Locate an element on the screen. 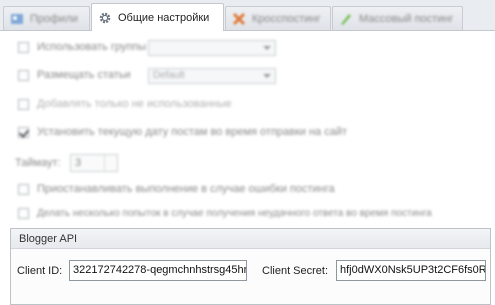  tab-crossposting: Кросспостинг is located at coordinates (278, 18).